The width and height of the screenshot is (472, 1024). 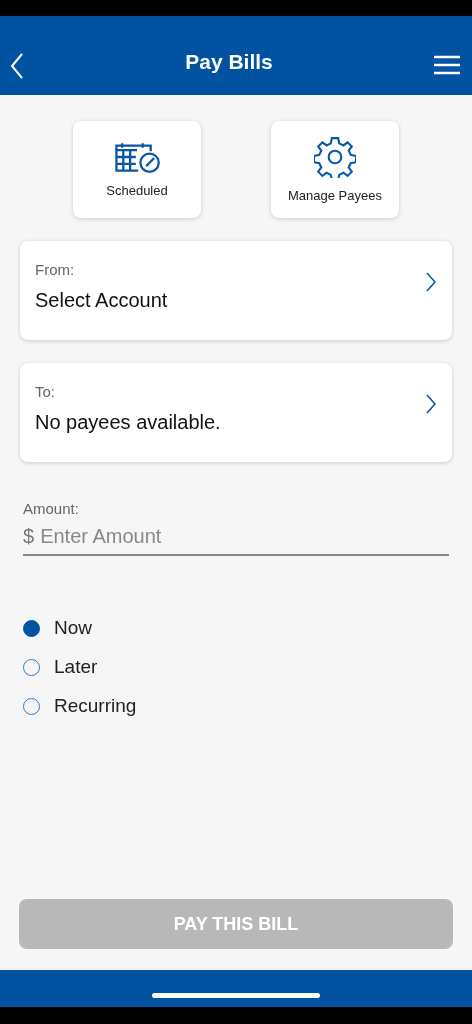 I want to click on back-button, so click(x=17, y=66).